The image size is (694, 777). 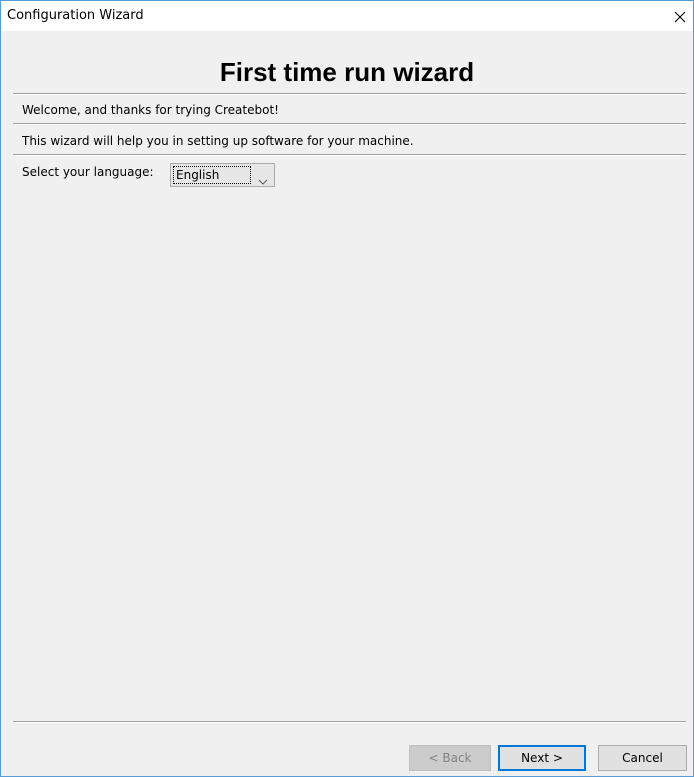 I want to click on language-select: English, so click(x=222, y=175).